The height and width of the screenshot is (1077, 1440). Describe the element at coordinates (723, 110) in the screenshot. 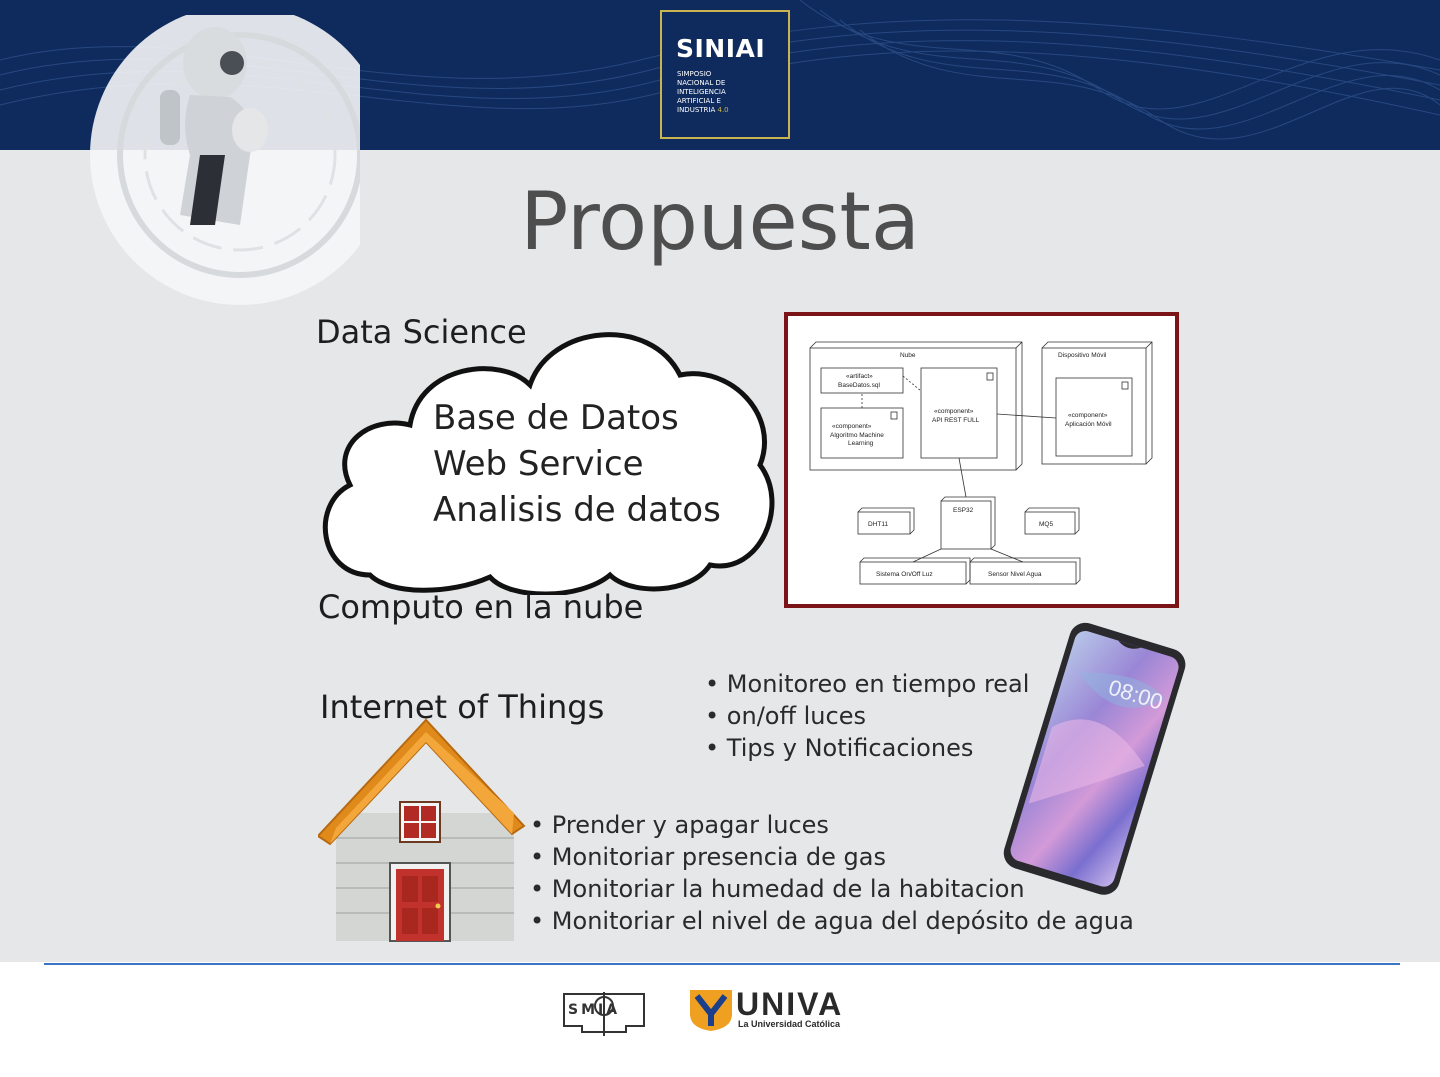

I see `logo-version: 4.0` at that location.